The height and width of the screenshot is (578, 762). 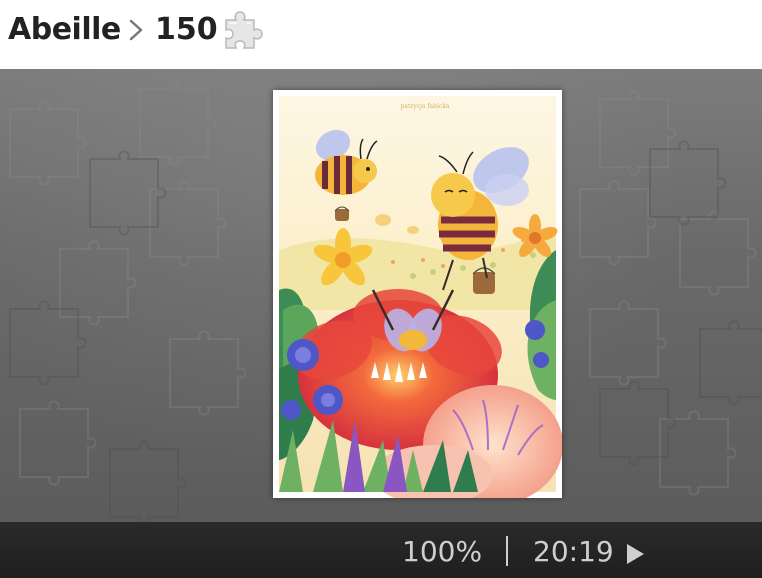 What do you see at coordinates (425, 106) in the screenshot?
I see `artist-signature: patrycja fabicka` at bounding box center [425, 106].